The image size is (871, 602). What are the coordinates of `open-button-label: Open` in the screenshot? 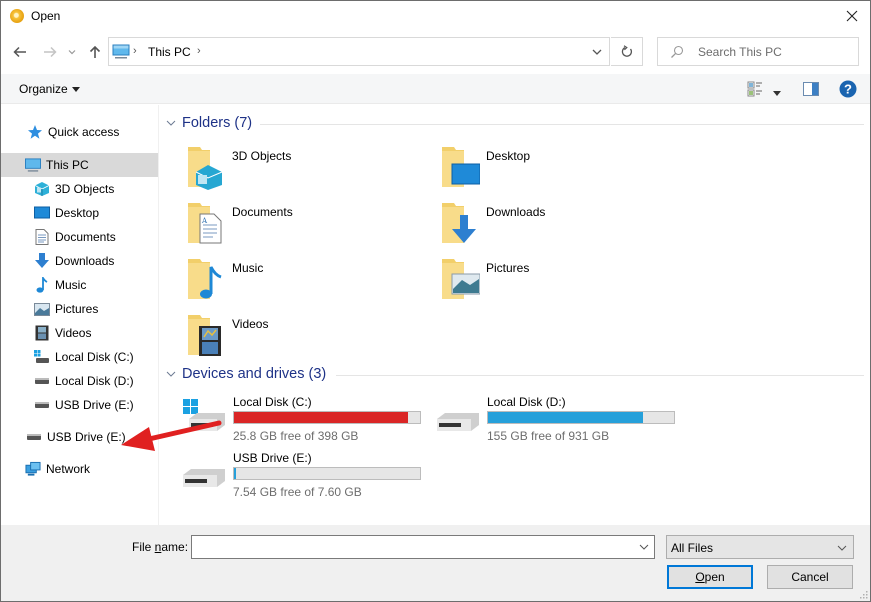 It's located at (710, 577).